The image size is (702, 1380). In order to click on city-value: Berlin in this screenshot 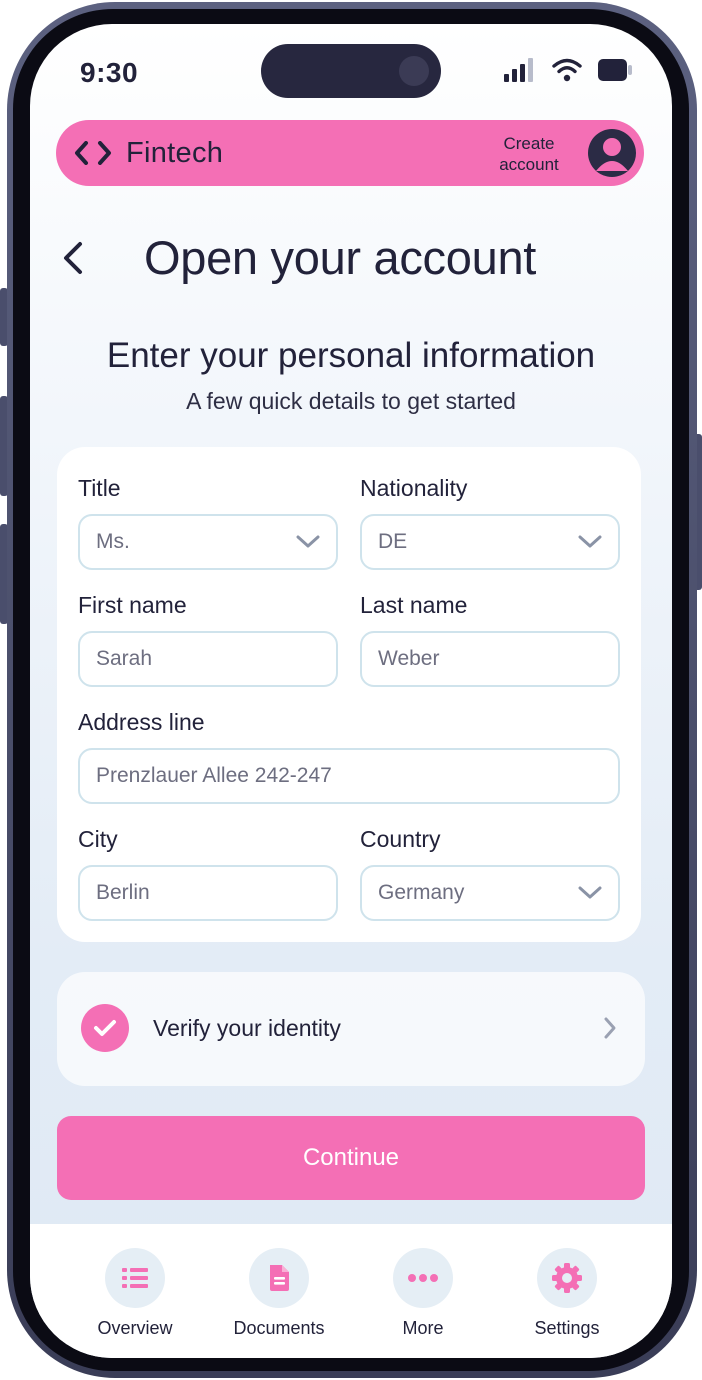, I will do `click(123, 892)`.